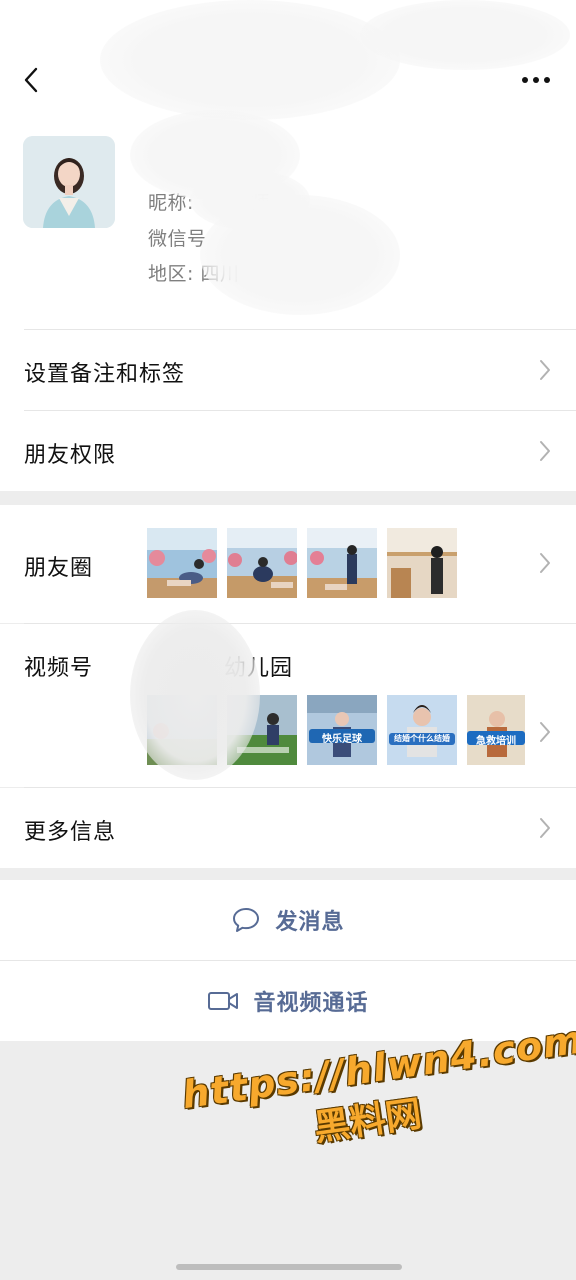  Describe the element at coordinates (70, 455) in the screenshot. I see `friend-permissions-label: 朋友权限` at that location.